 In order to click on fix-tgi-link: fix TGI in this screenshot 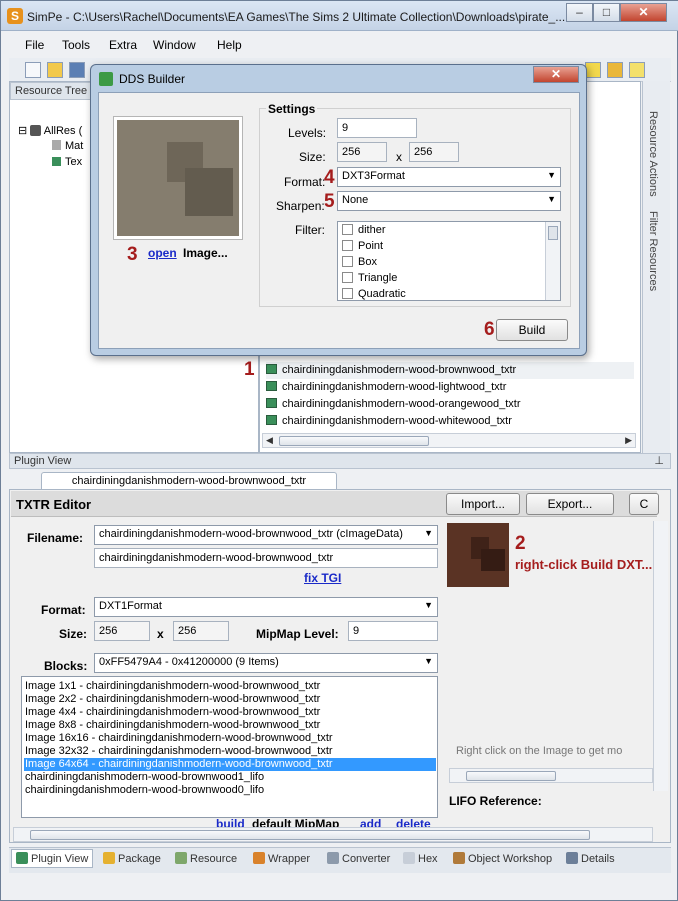, I will do `click(322, 578)`.